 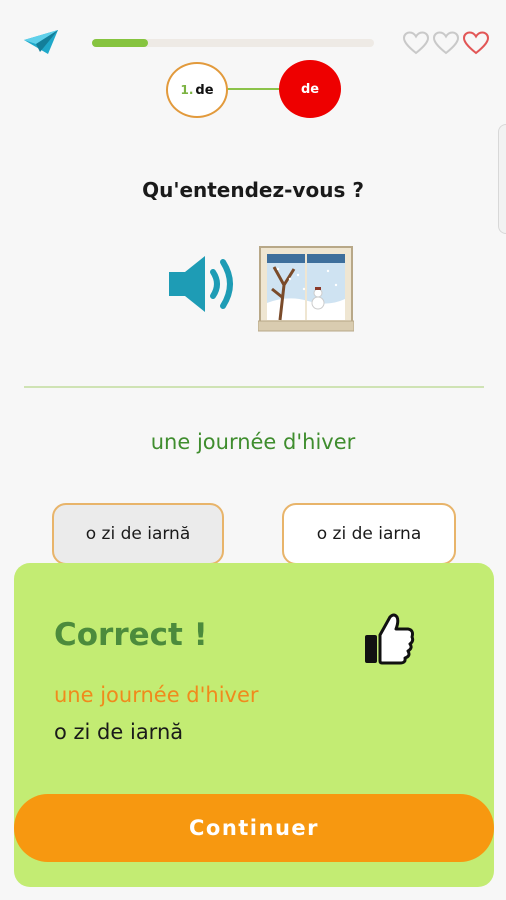 What do you see at coordinates (369, 534) in the screenshot?
I see `answer-option-2: o zi de iarna` at bounding box center [369, 534].